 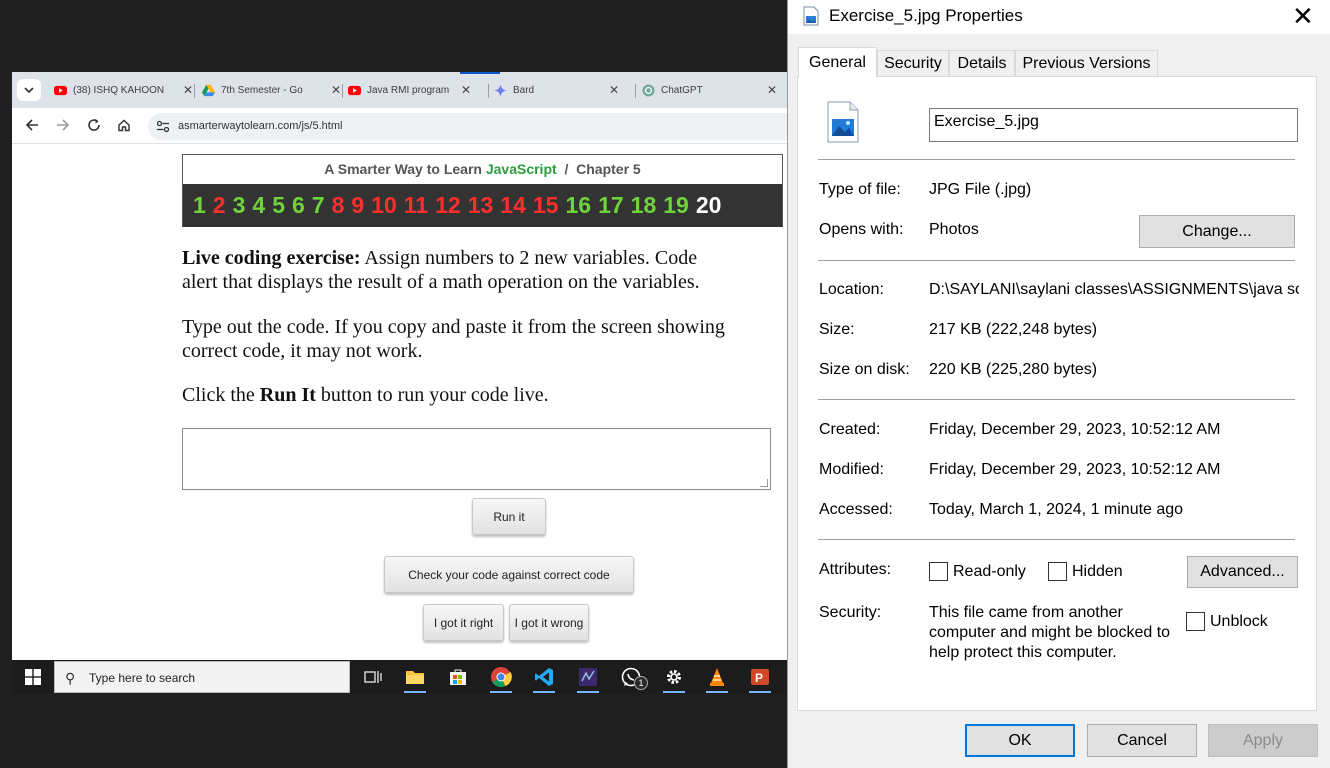 What do you see at coordinates (1142, 740) in the screenshot?
I see `cancel-button: Cancel` at bounding box center [1142, 740].